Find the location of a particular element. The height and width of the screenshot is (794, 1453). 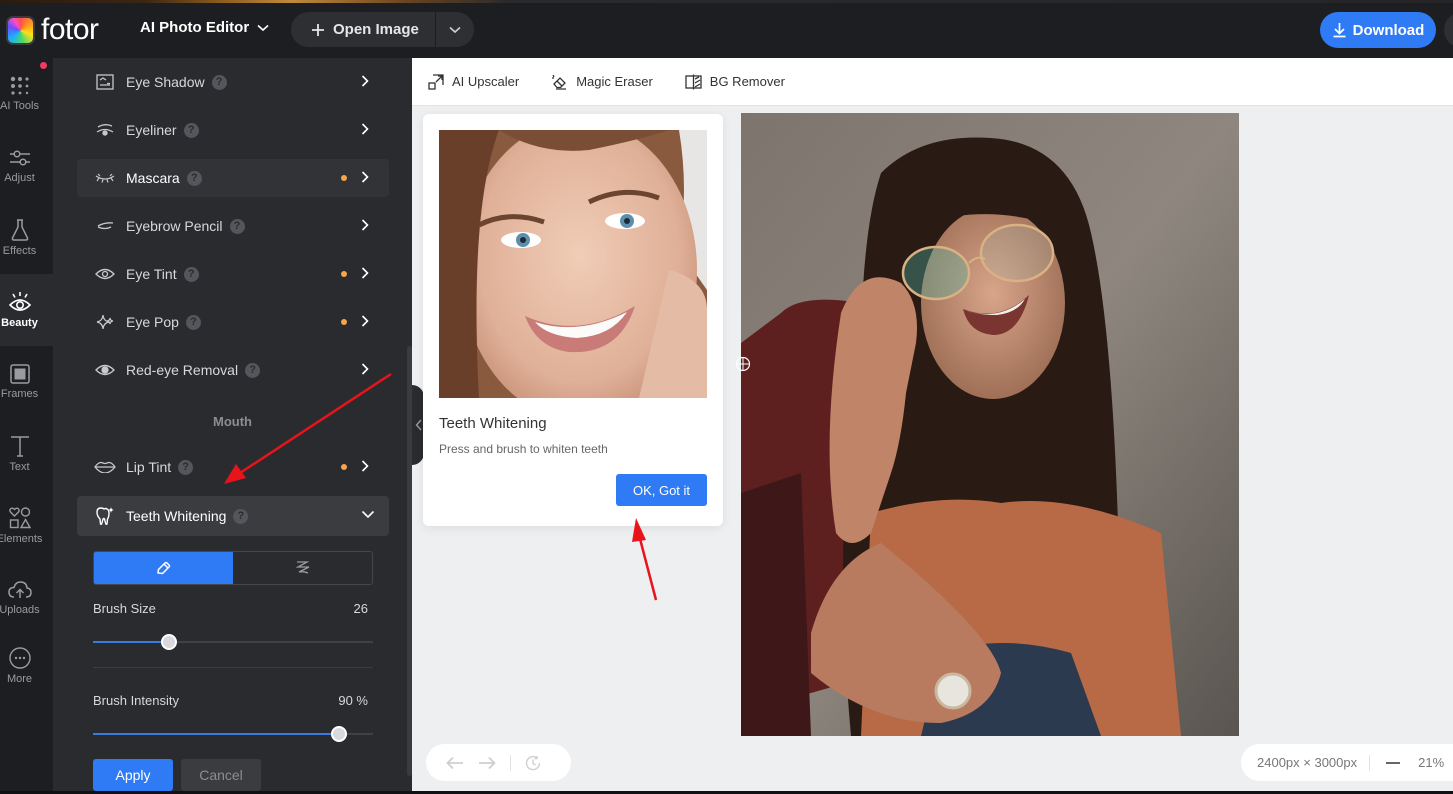

tip-ok-button: OK, Got it is located at coordinates (661, 490).